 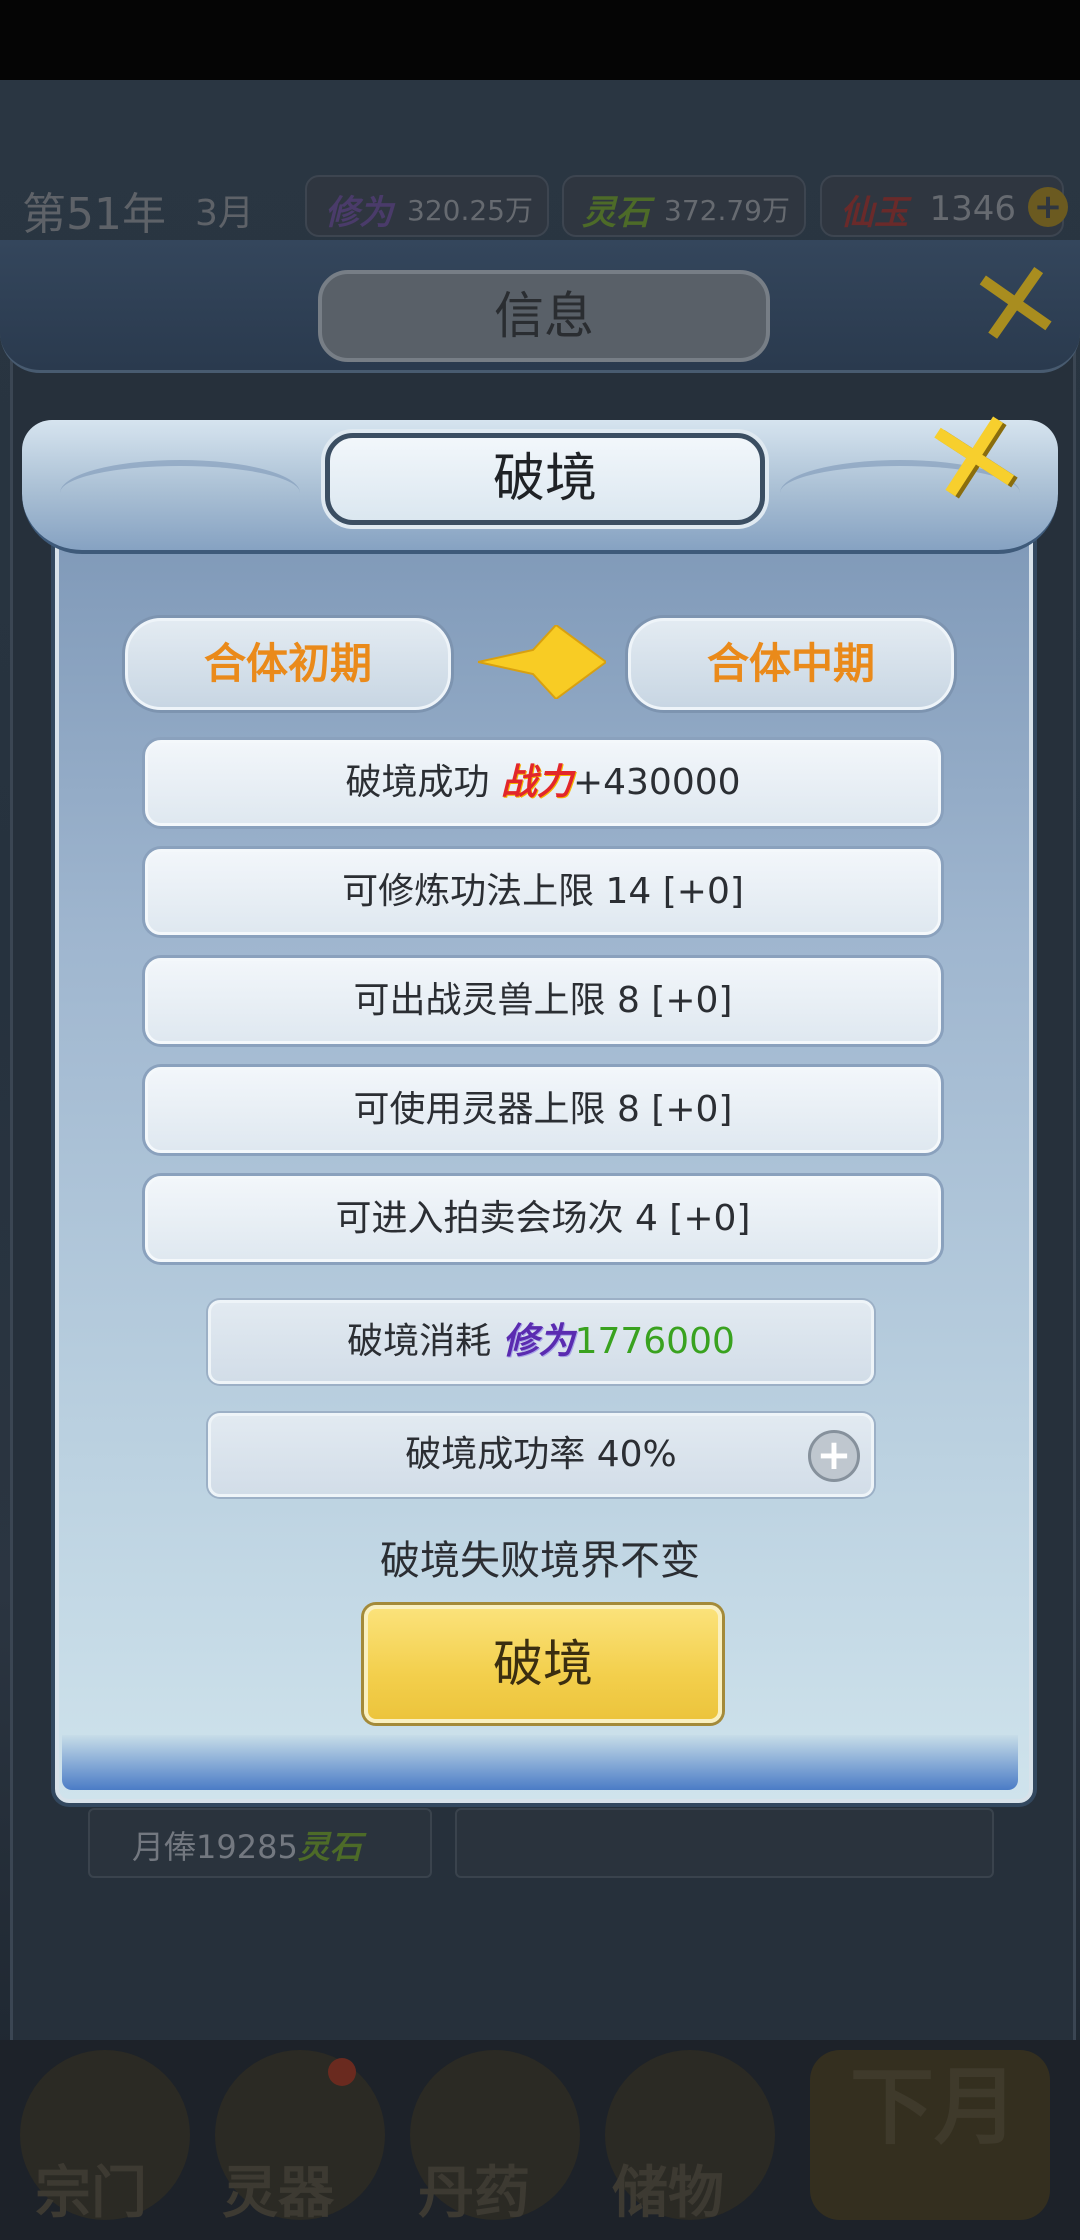 What do you see at coordinates (934, 2107) in the screenshot?
I see `next-month-label: 下月` at bounding box center [934, 2107].